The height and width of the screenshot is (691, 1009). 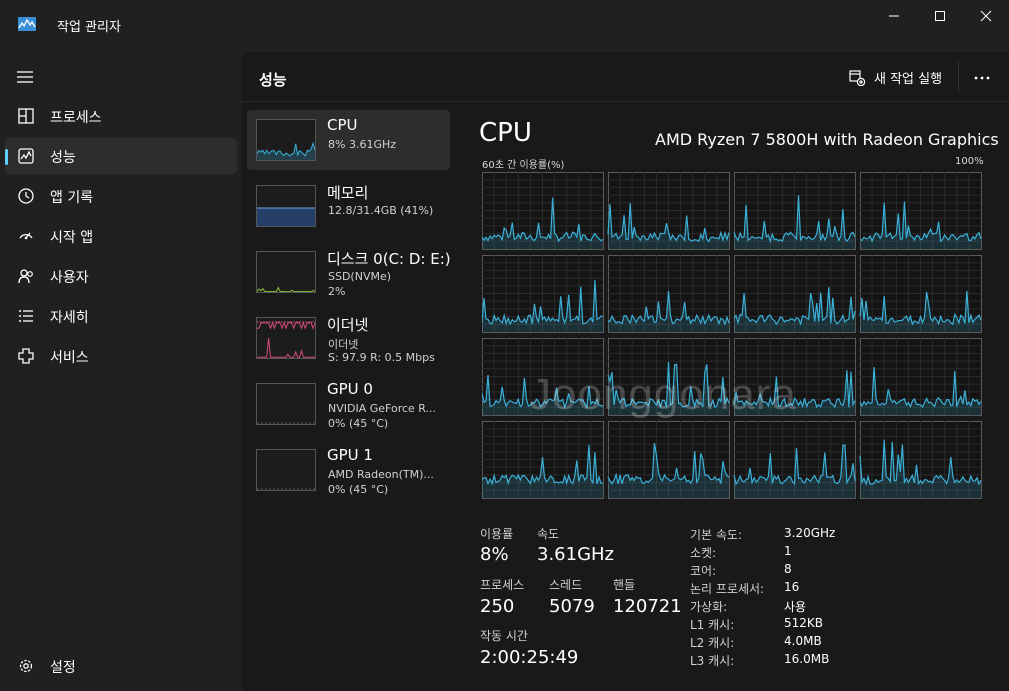 I want to click on utilization-value: 8%, so click(x=494, y=554).